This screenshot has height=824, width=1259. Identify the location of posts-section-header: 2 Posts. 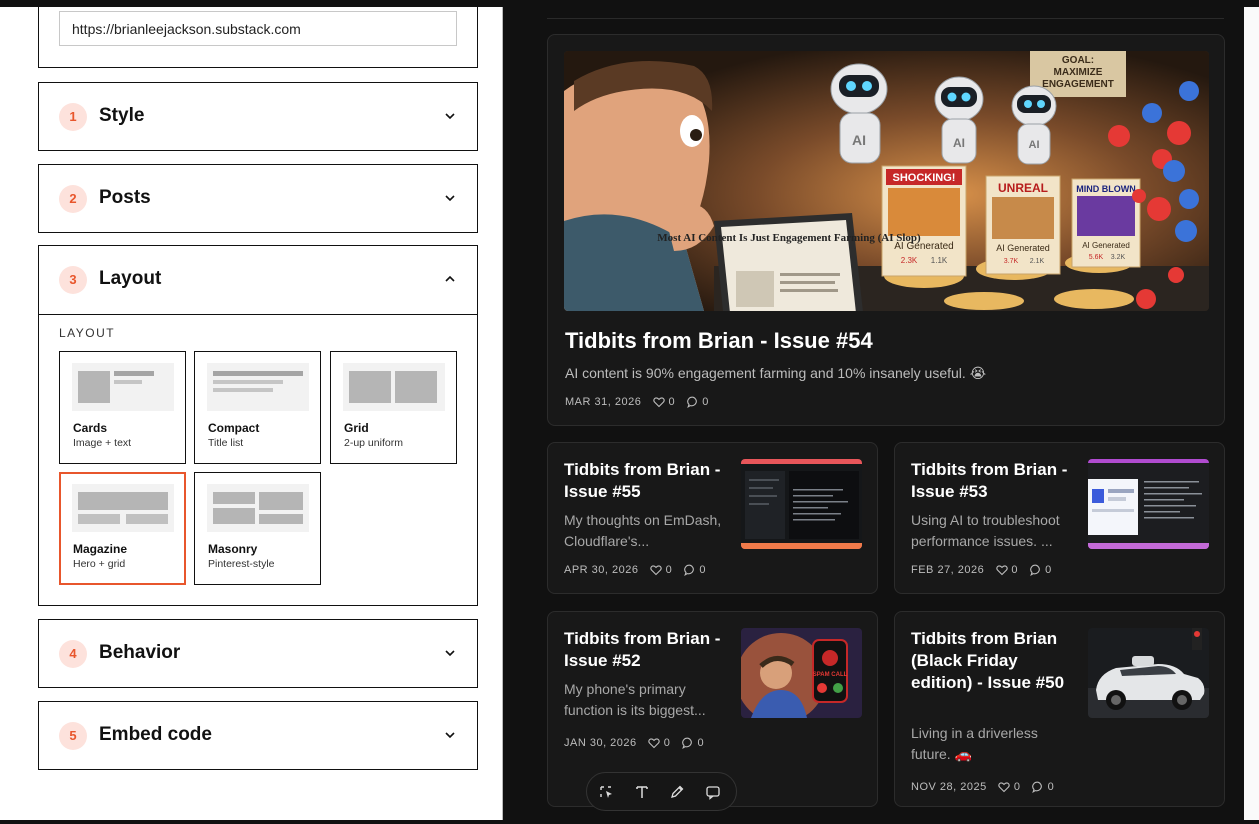
(258, 199).